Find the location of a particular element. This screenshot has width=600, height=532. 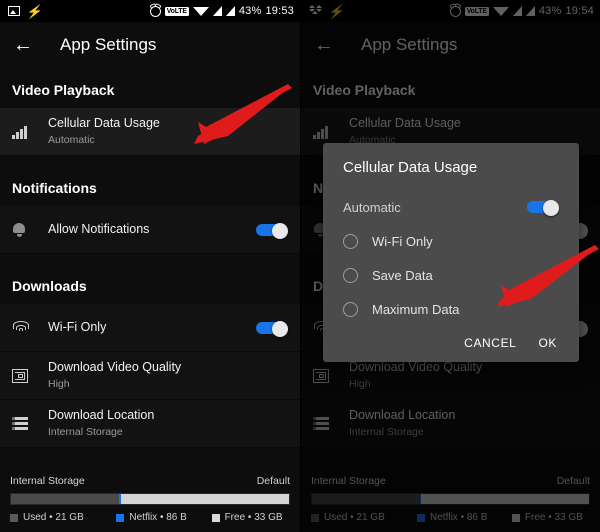

legend-item-netflix: Netflix • 86 B is located at coordinates (163, 517).